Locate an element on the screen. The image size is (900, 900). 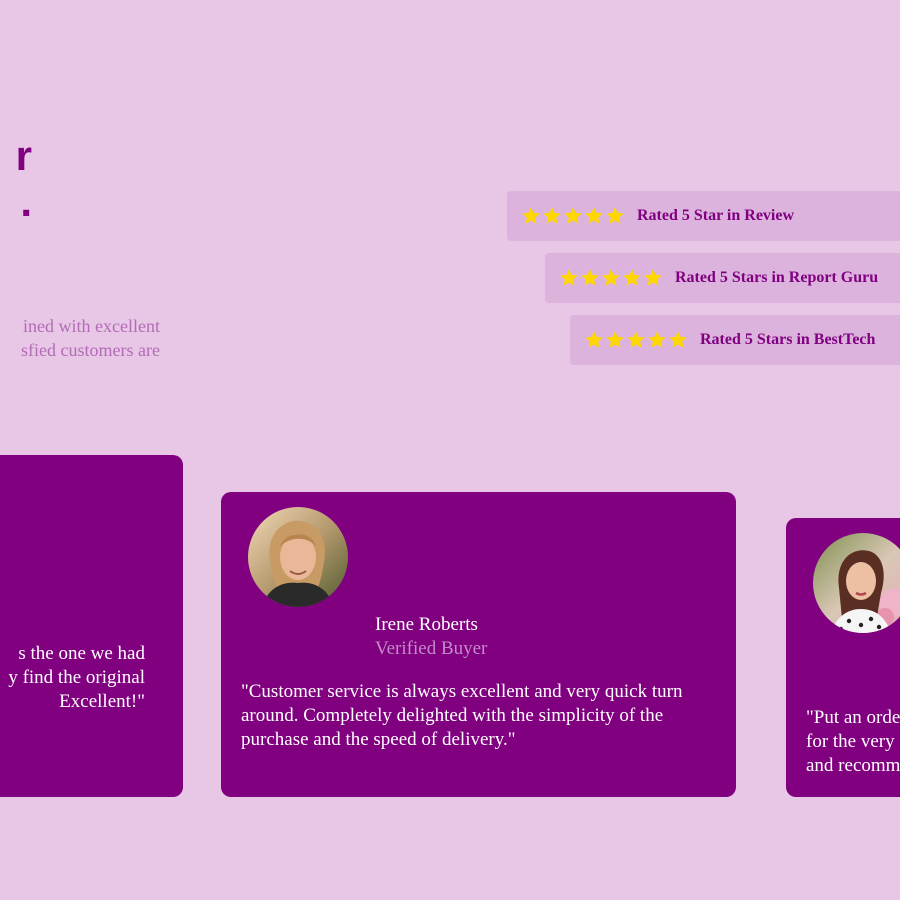
rating-badge-review: Rated 5 Star in Review is located at coordinates (703, 216).